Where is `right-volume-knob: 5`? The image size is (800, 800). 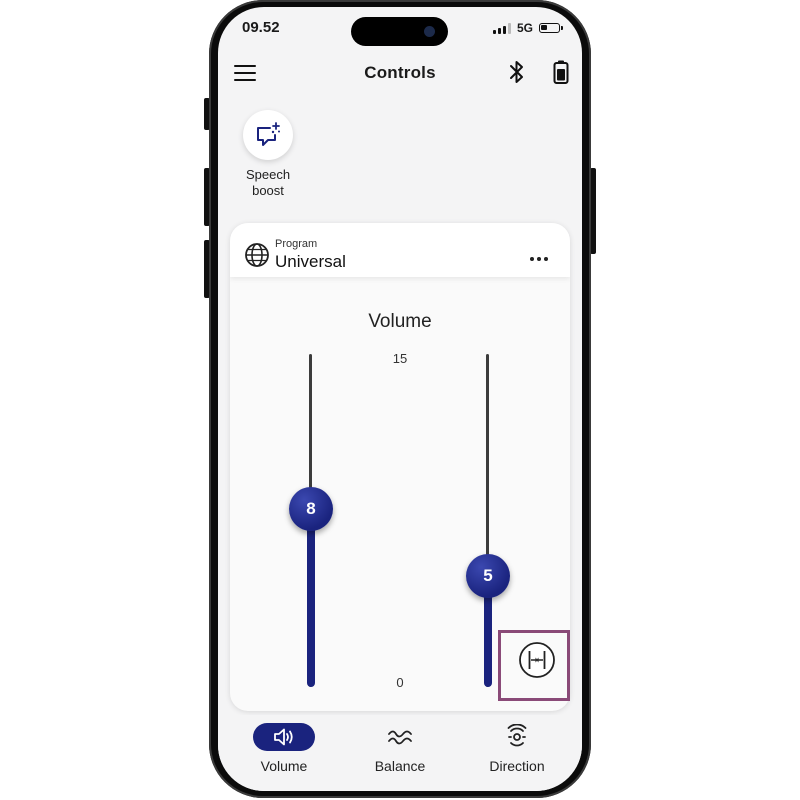
right-volume-knob: 5 is located at coordinates (488, 576).